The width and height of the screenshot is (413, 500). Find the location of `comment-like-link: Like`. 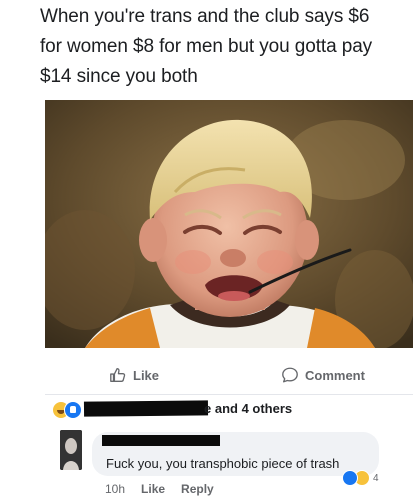

comment-like-link: Like is located at coordinates (153, 489).